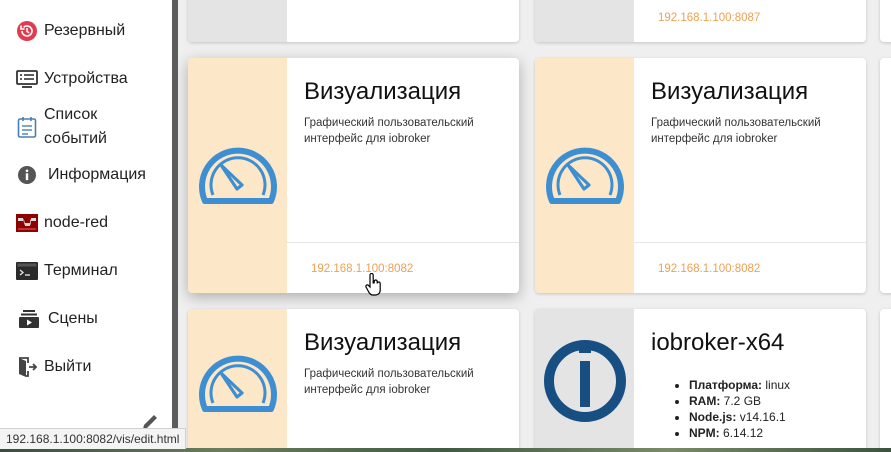 This screenshot has height=452, width=891. Describe the element at coordinates (718, 342) in the screenshot. I see `card-title: iobroker-x64` at that location.